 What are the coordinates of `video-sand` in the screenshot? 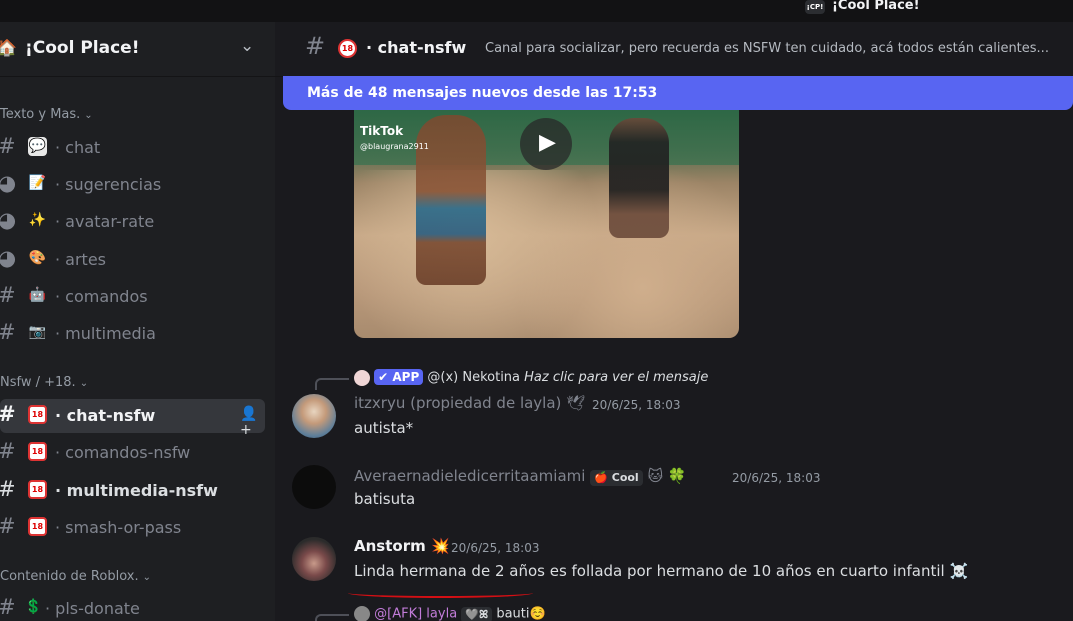 It's located at (546, 254).